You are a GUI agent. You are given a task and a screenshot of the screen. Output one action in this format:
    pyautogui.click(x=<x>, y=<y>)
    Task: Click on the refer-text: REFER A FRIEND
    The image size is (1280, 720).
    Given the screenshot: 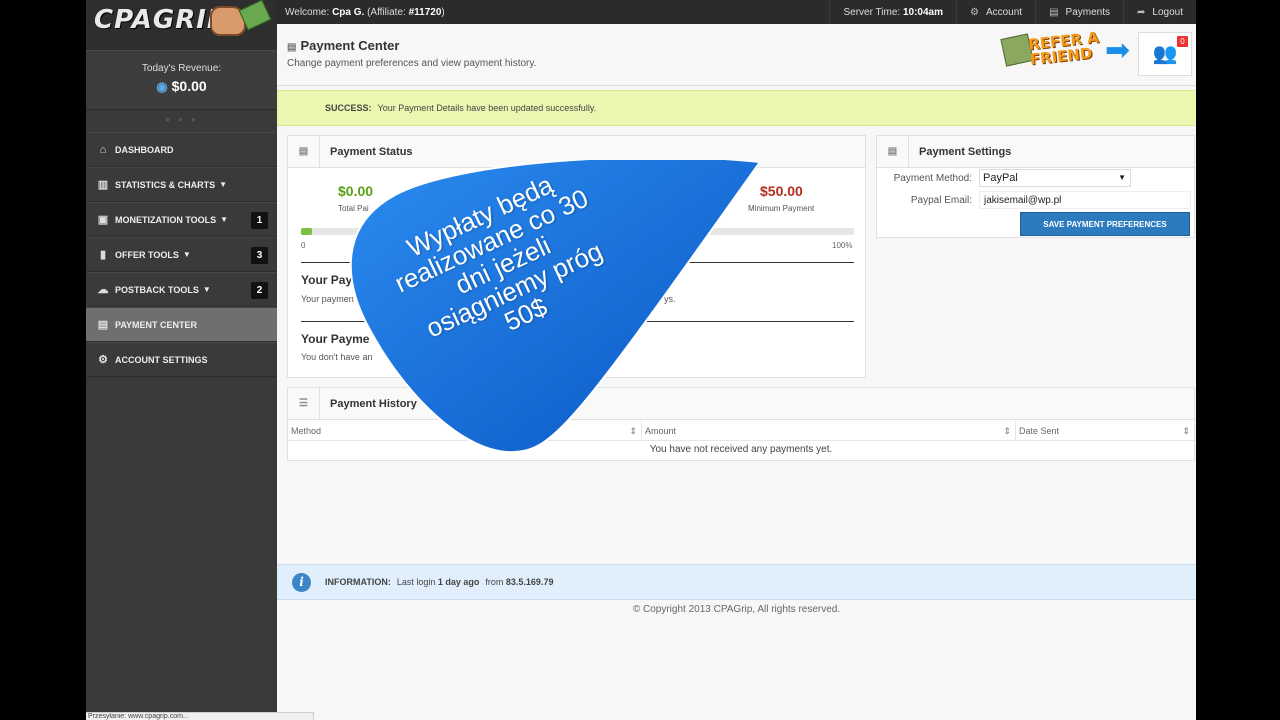 What is the action you would take?
    pyautogui.click(x=1064, y=48)
    